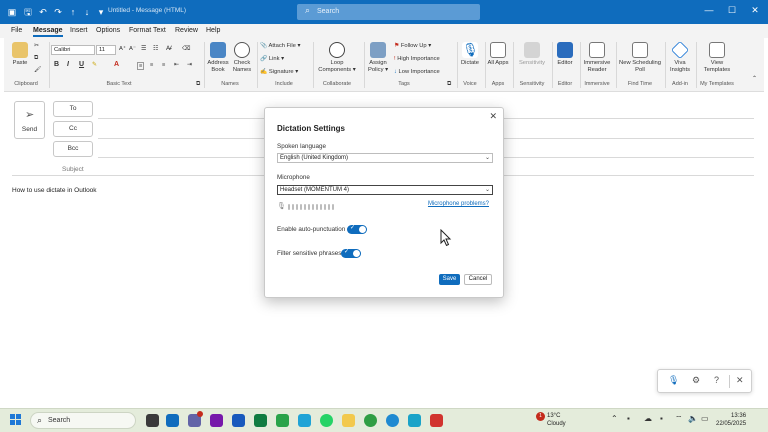 Image resolution: width=768 pixels, height=432 pixels. Describe the element at coordinates (151, 65) in the screenshot. I see `align-center-icon: ≡` at that location.